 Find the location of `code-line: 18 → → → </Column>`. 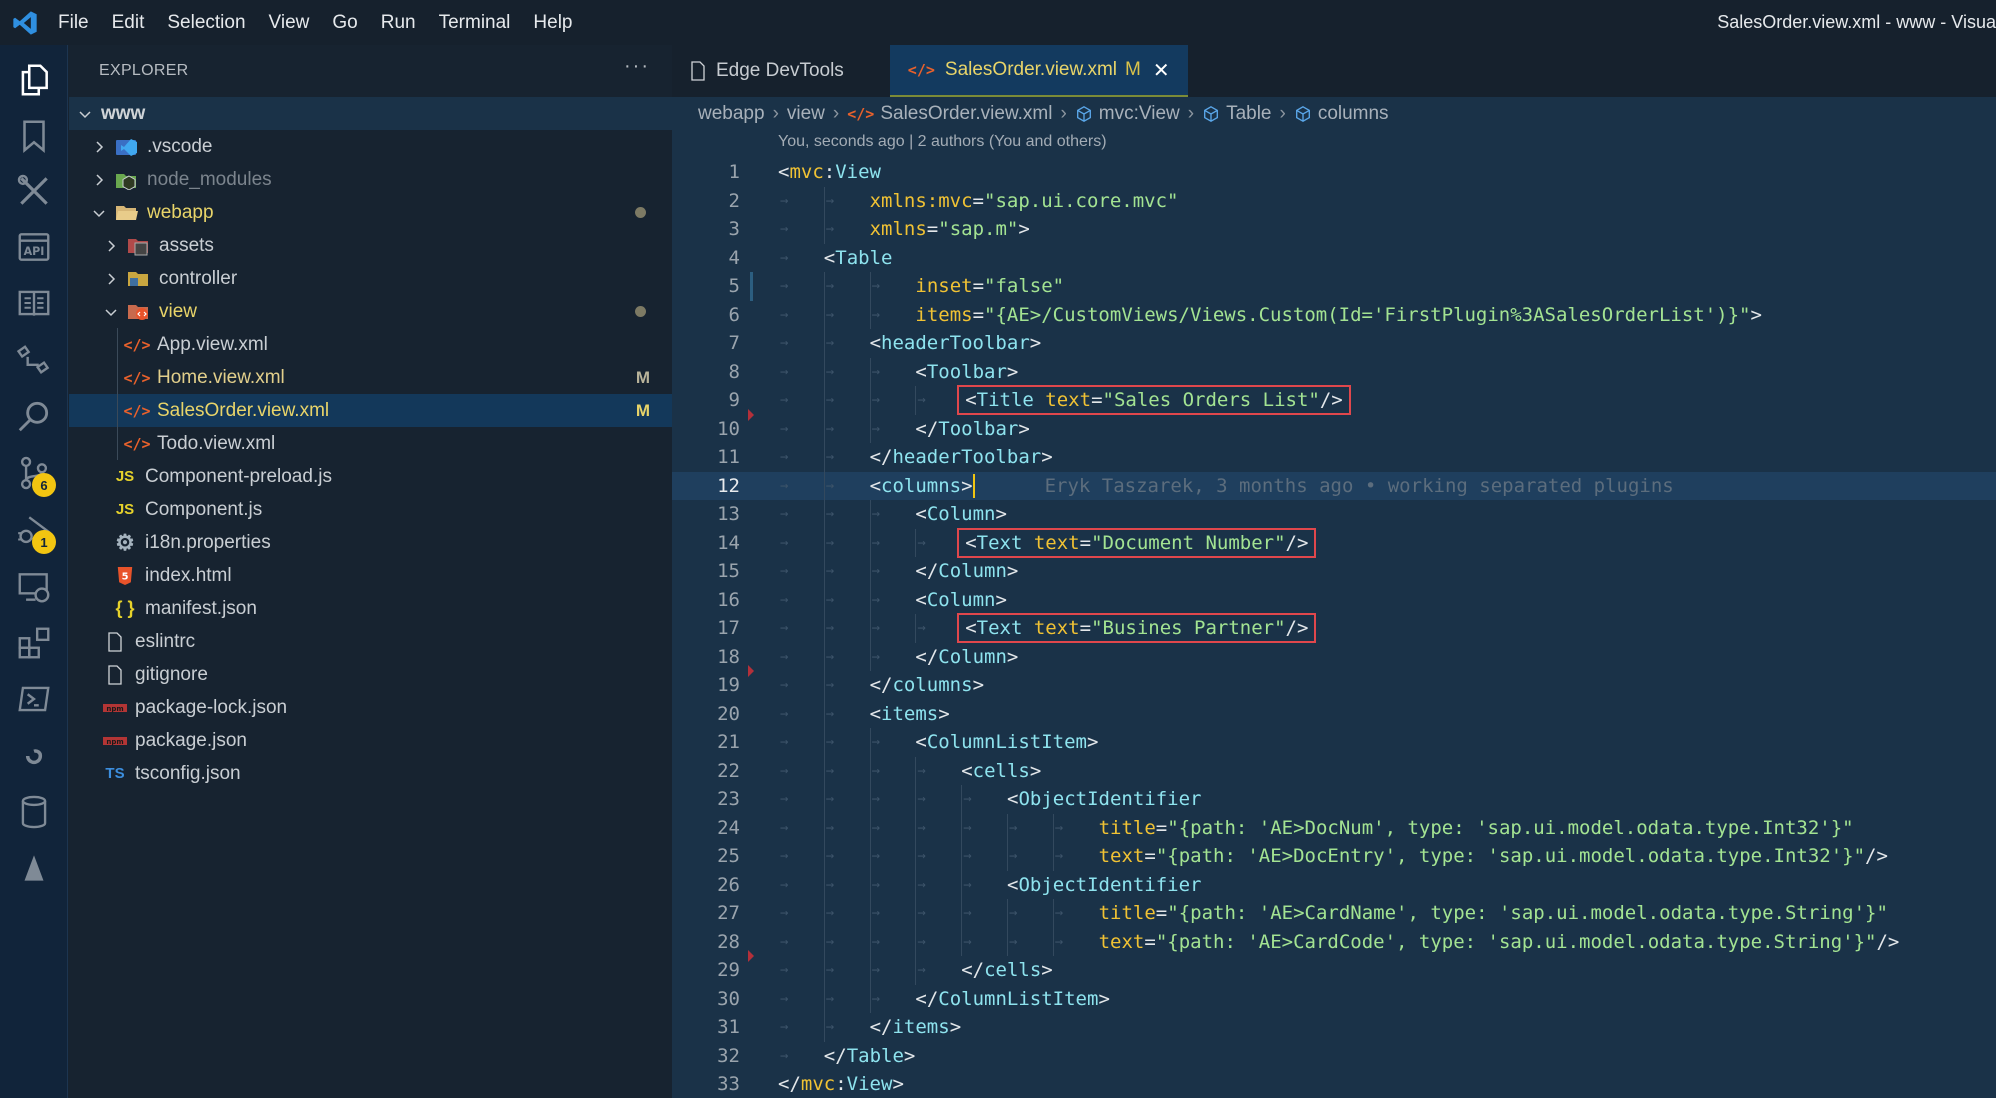

code-line: 18 → → → </Column> is located at coordinates (1334, 656).